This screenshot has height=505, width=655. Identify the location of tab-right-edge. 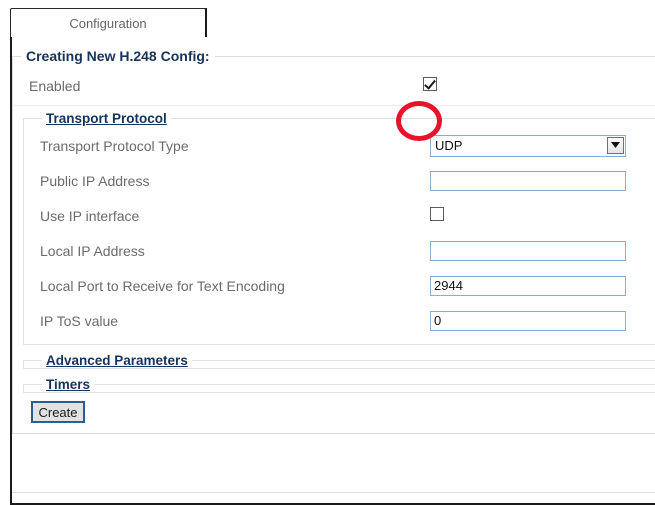
(206, 23).